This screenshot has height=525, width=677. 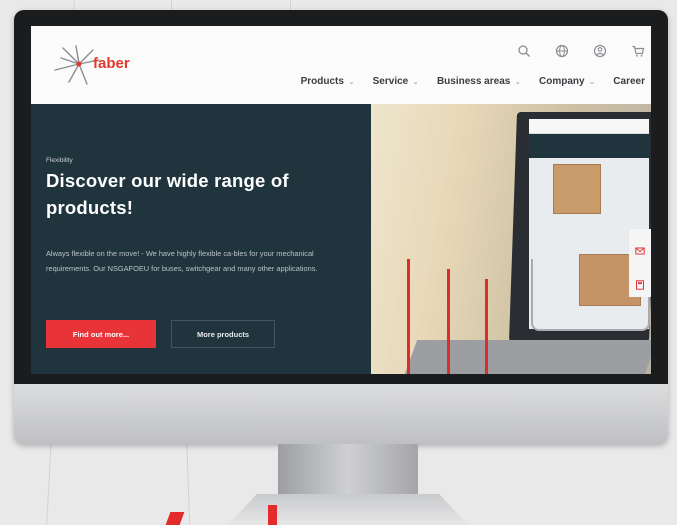 What do you see at coordinates (390, 81) in the screenshot?
I see `nav-item-label: Service` at bounding box center [390, 81].